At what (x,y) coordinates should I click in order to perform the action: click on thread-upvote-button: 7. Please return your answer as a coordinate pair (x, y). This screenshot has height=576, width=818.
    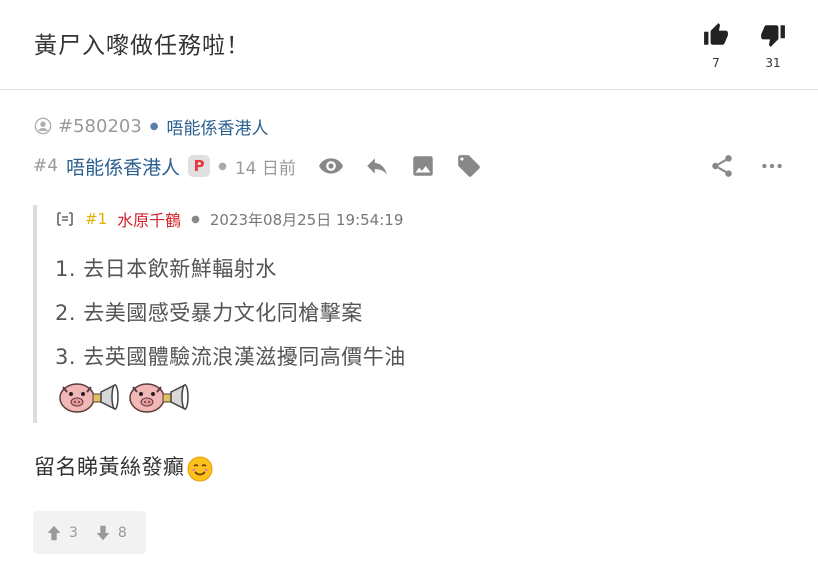
    Looking at the image, I should click on (716, 46).